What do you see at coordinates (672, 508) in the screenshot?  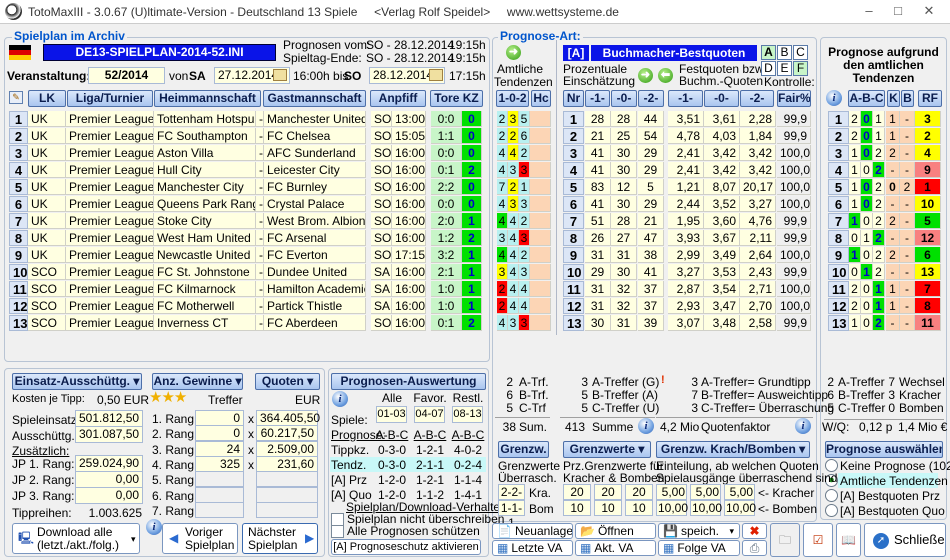 I see `quote-bomben-field: 10,00` at bounding box center [672, 508].